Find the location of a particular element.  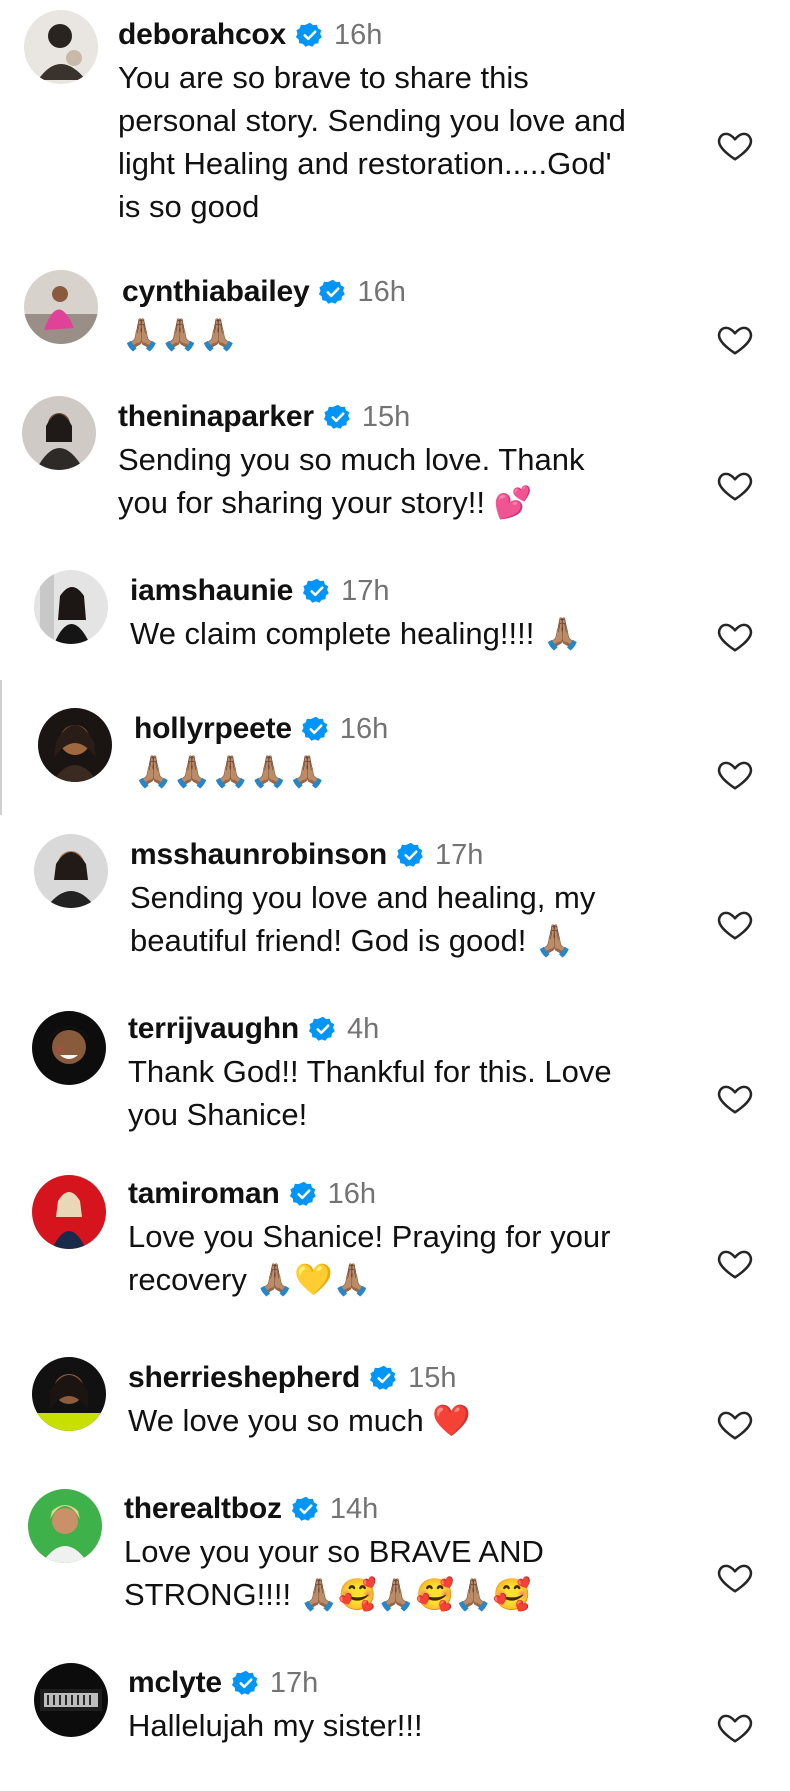

username: cynthiabailey is located at coordinates (216, 292).